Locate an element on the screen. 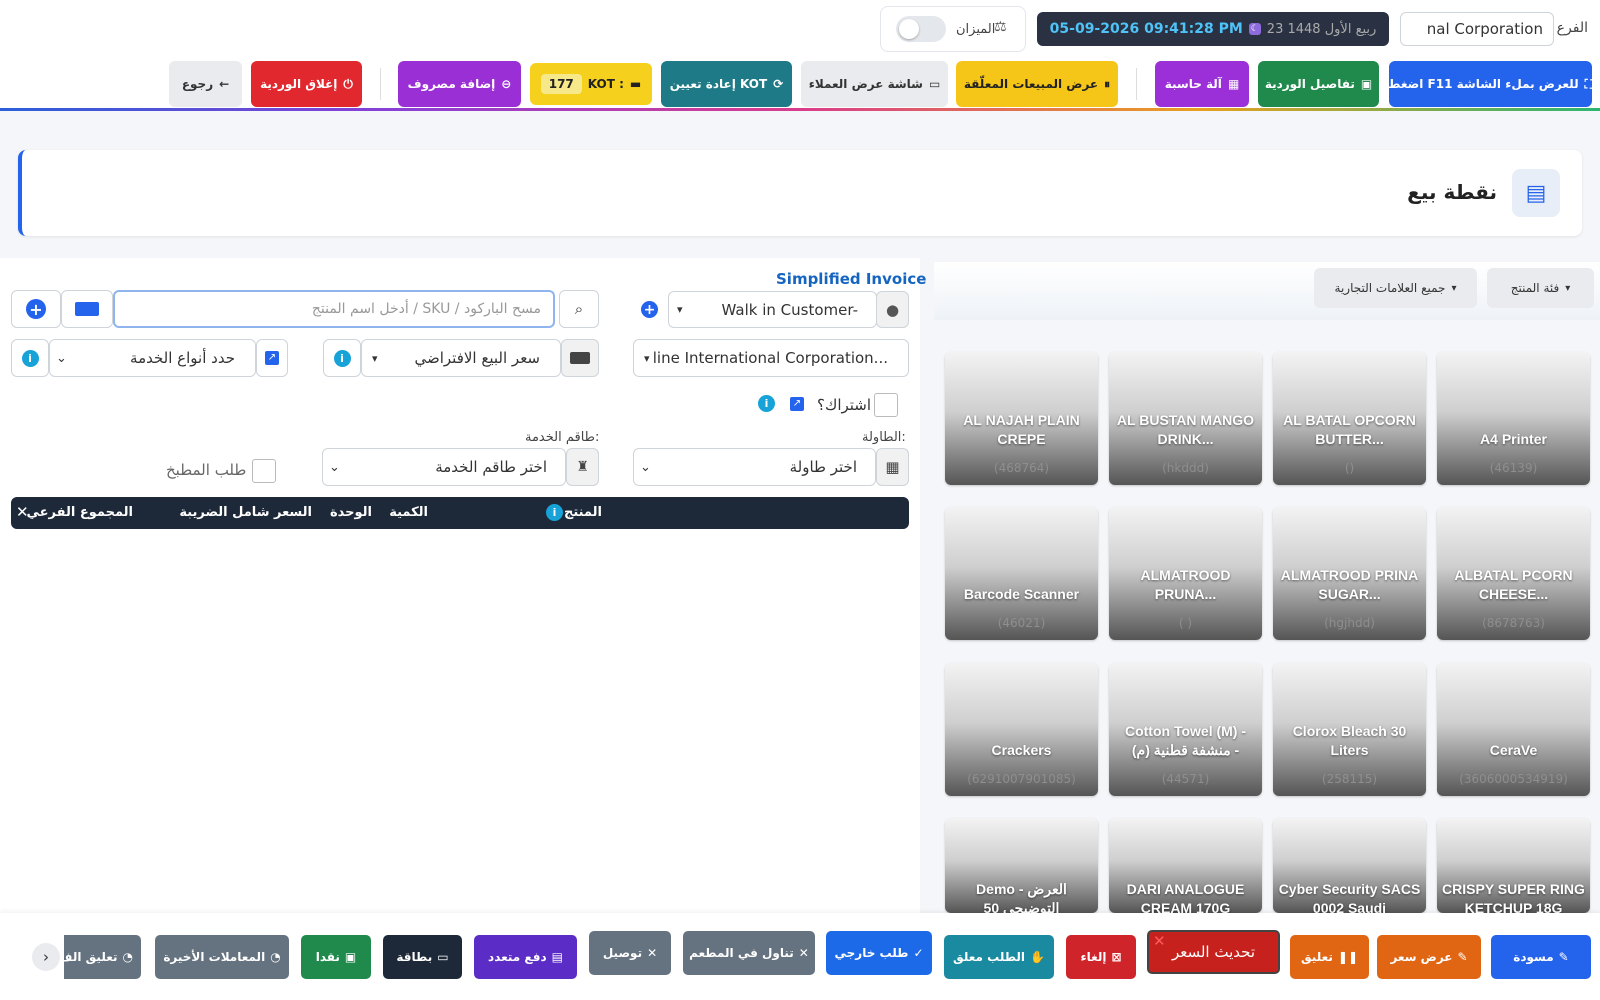  cancel-label: إلغاء is located at coordinates (1093, 957).